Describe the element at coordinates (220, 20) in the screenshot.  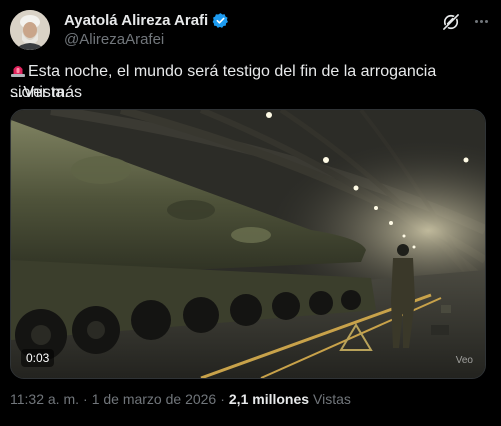
I see `verified-badge-icon` at that location.